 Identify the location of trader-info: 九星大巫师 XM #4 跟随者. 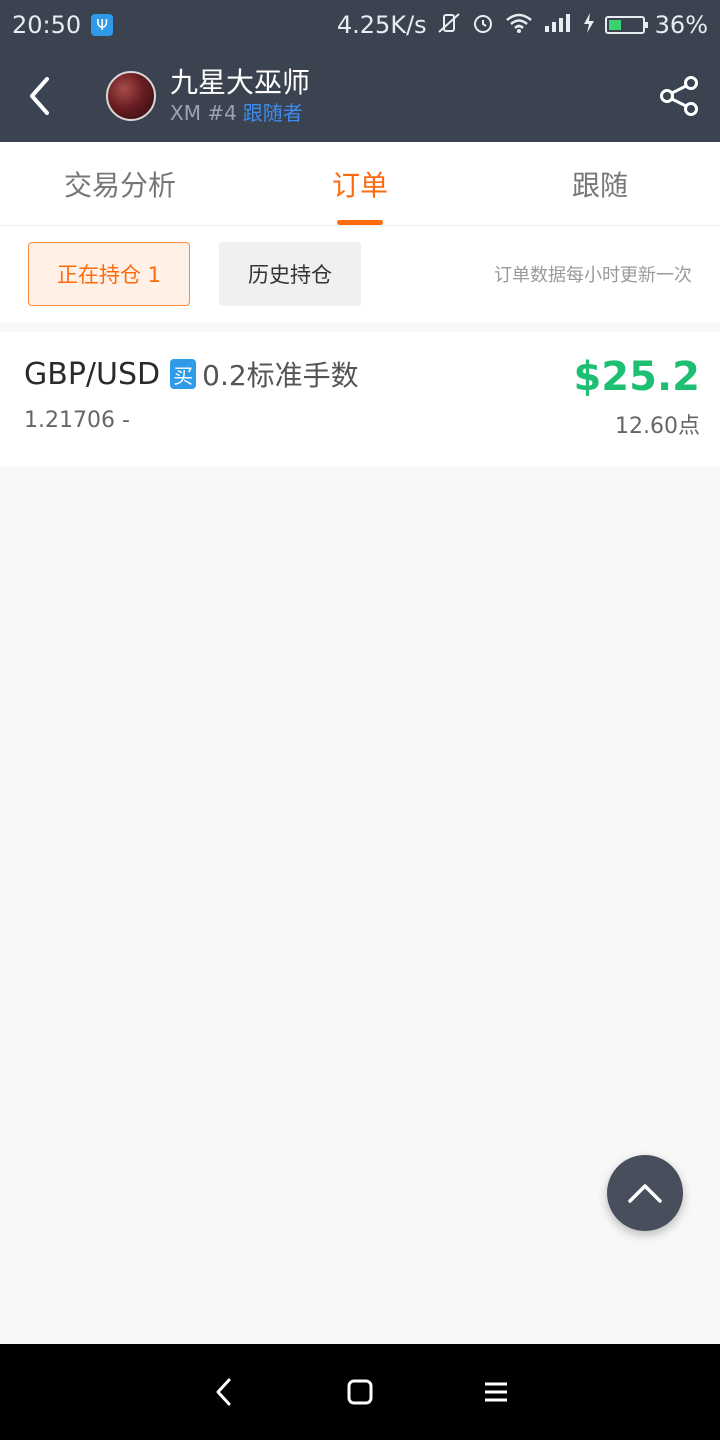
(240, 96).